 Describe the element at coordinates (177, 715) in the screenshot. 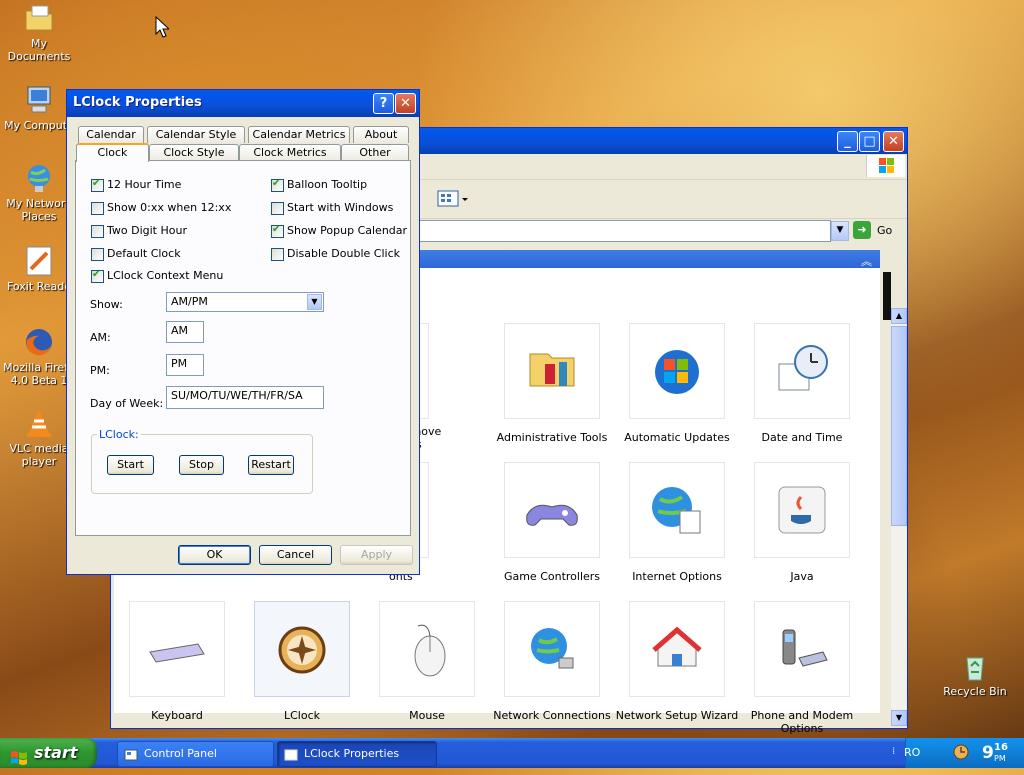

I see `cp-item-label: Keyboard` at that location.